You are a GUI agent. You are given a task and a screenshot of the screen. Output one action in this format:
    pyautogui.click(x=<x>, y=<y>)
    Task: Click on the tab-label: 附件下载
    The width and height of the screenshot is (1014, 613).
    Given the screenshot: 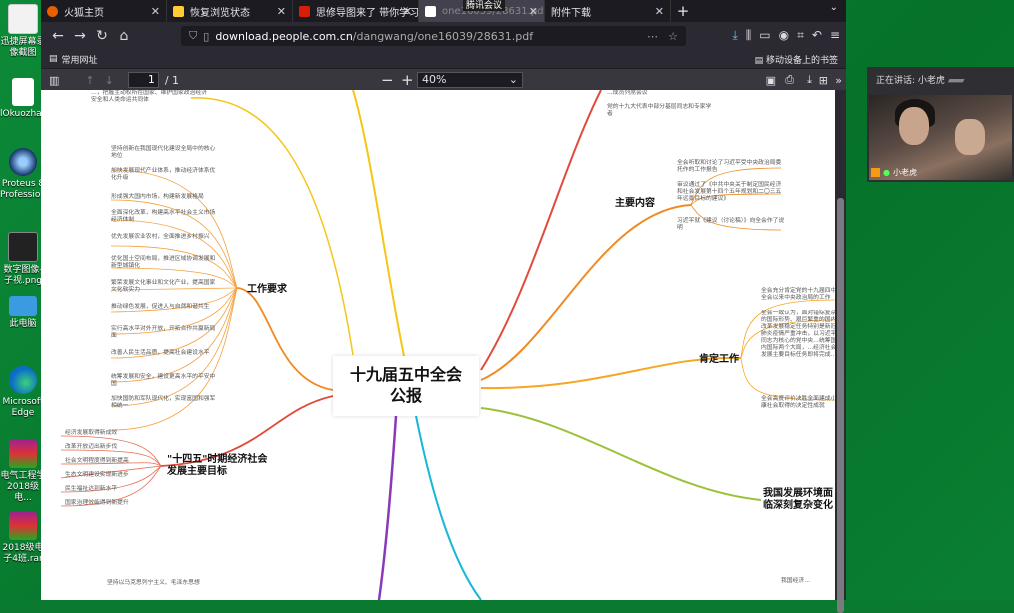 What is the action you would take?
    pyautogui.click(x=571, y=13)
    